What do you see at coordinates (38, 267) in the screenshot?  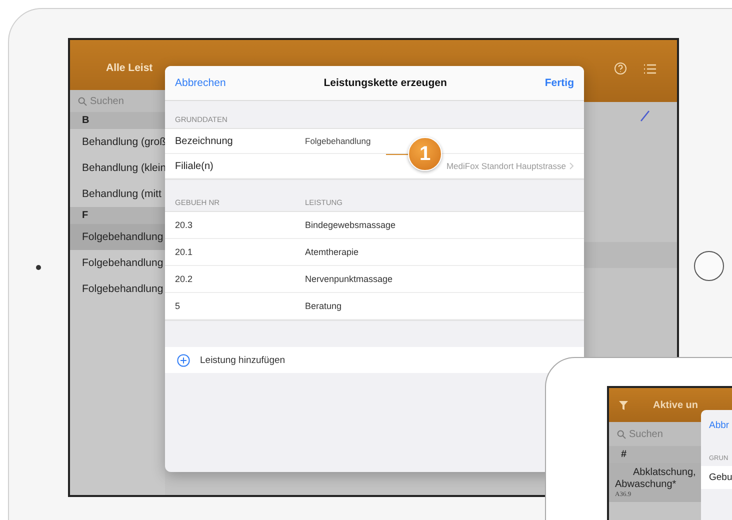 I see `camera-dot` at bounding box center [38, 267].